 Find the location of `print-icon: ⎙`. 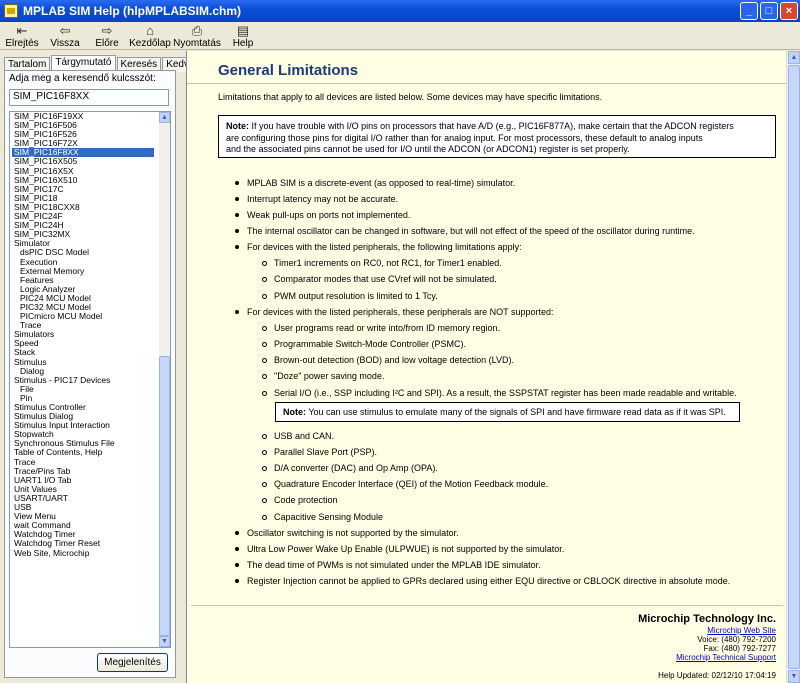

print-icon: ⎙ is located at coordinates (197, 30).